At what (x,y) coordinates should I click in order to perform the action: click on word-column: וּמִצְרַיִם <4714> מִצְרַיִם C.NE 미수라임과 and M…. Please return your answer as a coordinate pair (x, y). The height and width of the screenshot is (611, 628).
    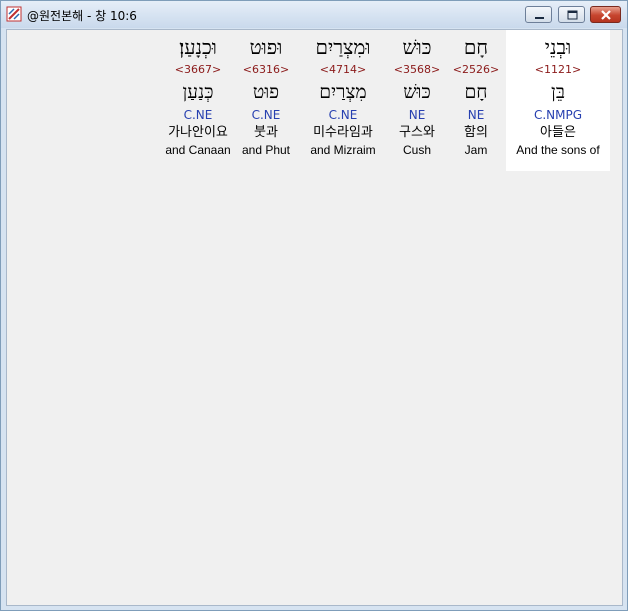
    Looking at the image, I should click on (343, 100).